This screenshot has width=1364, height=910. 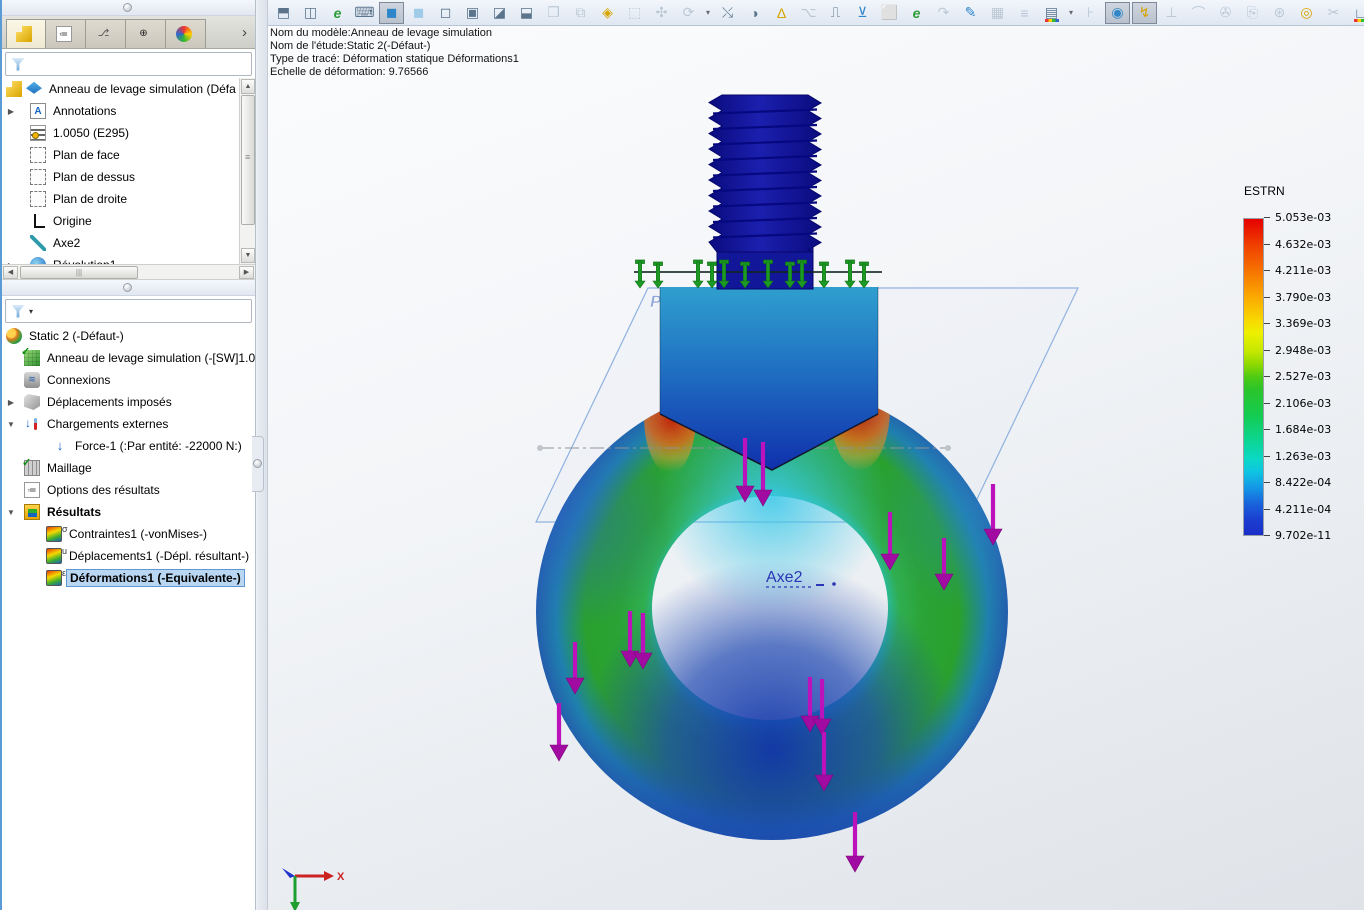 What do you see at coordinates (445, 13) in the screenshot?
I see `hidden-lines-visible-icon: ◻` at bounding box center [445, 13].